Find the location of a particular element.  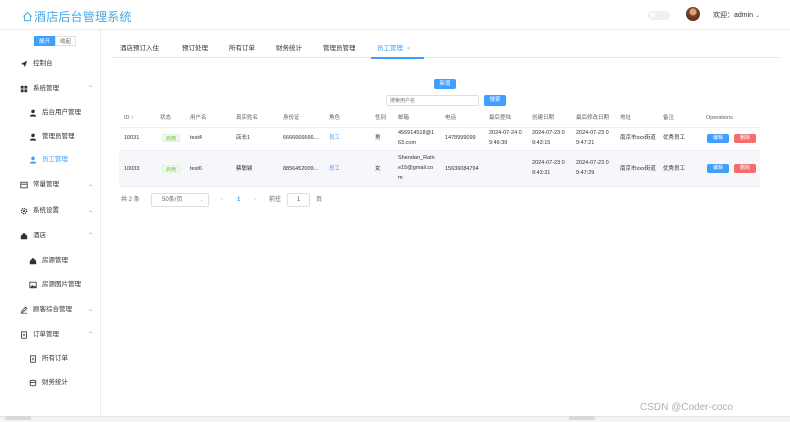

gear-icon is located at coordinates (24, 211).